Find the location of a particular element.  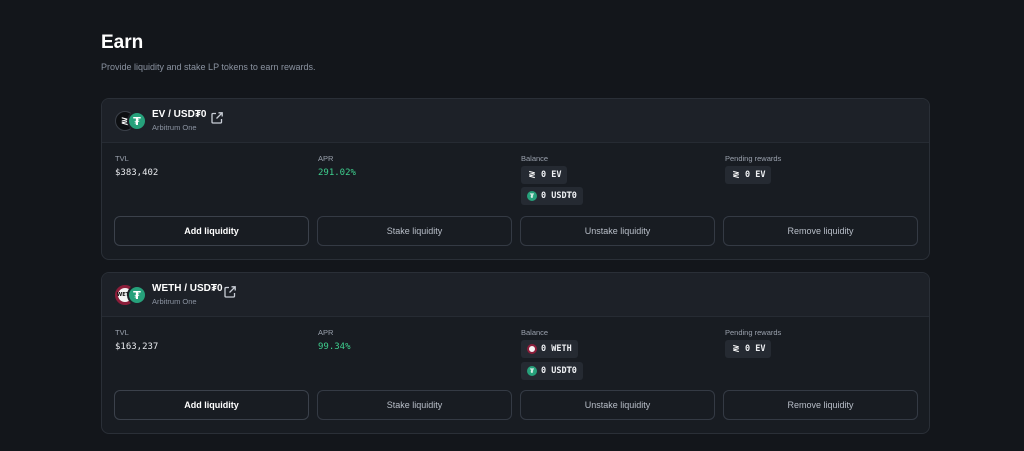

tvl-value: $383,402 is located at coordinates (137, 173).